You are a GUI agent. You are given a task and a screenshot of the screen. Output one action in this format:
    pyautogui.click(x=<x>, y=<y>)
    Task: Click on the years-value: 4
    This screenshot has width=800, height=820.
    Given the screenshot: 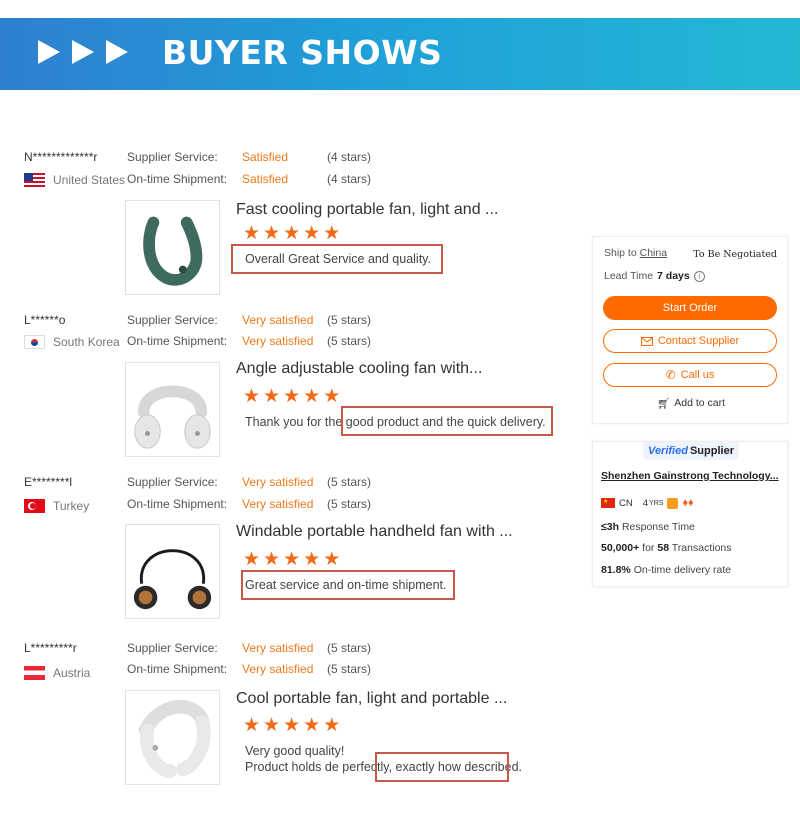 What is the action you would take?
    pyautogui.click(x=645, y=503)
    